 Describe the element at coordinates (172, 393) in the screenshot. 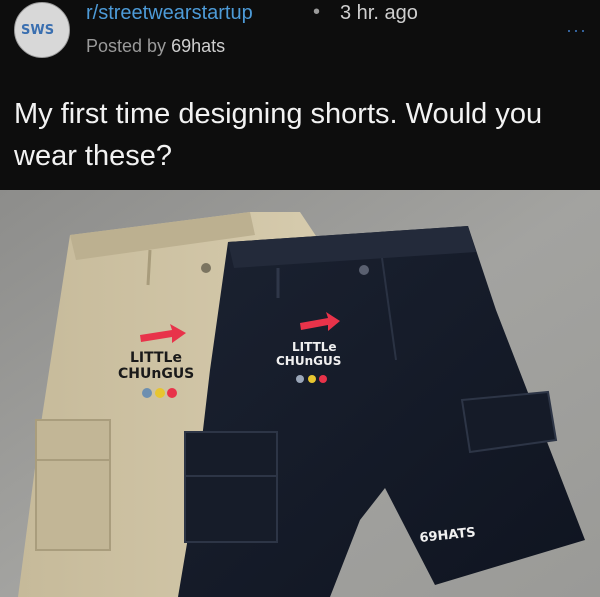

I see `khaki-fire-icon` at that location.